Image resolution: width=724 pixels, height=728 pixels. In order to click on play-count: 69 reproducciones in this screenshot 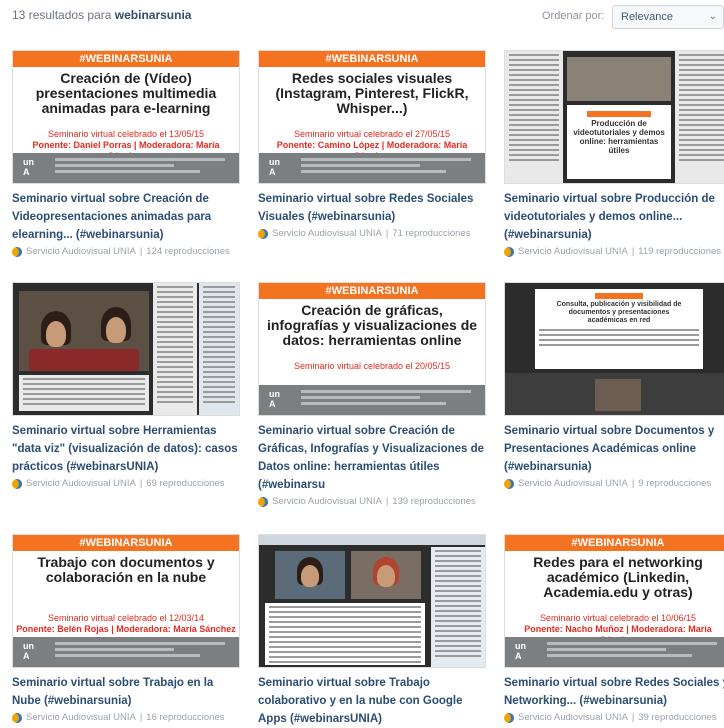, I will do `click(185, 483)`.